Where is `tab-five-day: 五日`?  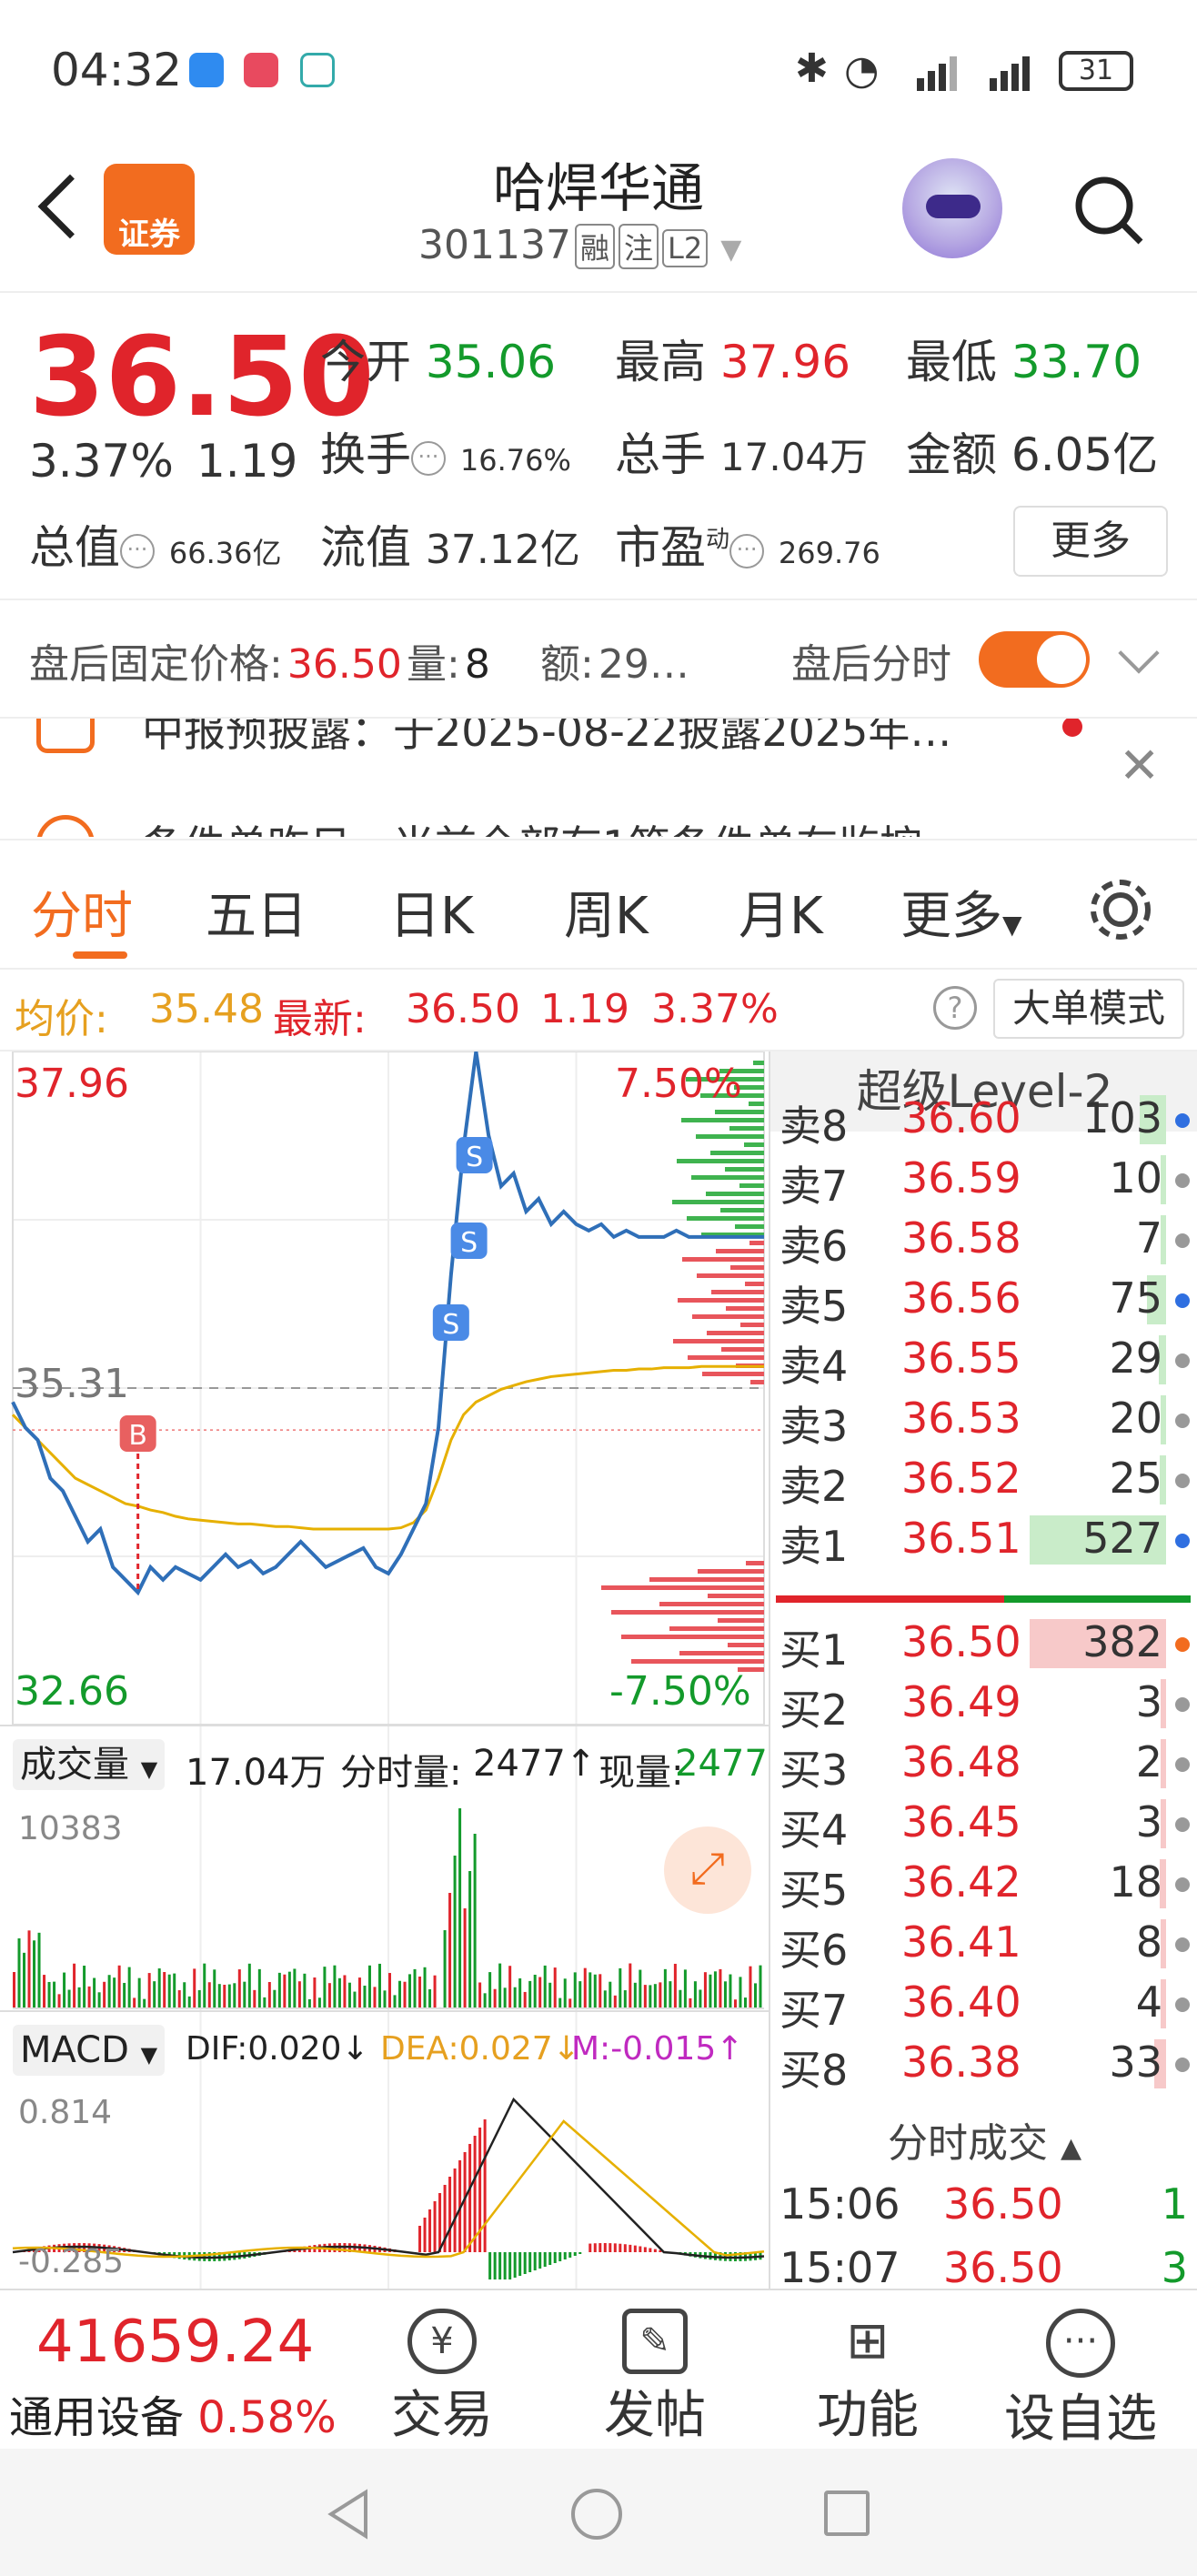
tab-five-day: 五日 is located at coordinates (256, 912).